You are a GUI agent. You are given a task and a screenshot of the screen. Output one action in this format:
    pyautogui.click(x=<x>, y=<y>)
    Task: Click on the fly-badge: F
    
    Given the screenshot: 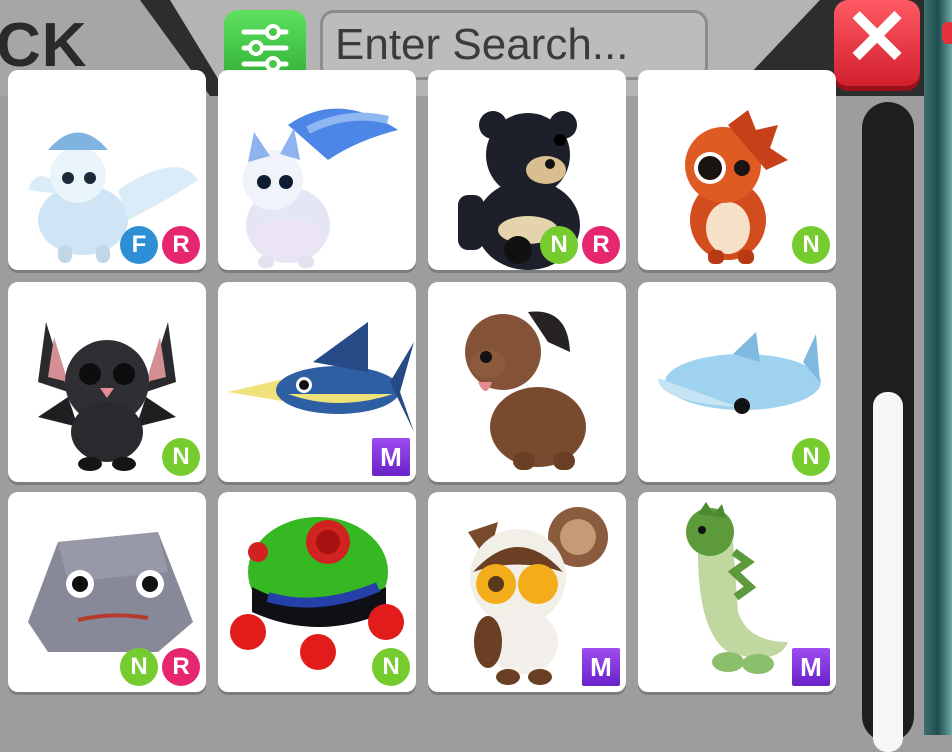 What is the action you would take?
    pyautogui.click(x=139, y=245)
    